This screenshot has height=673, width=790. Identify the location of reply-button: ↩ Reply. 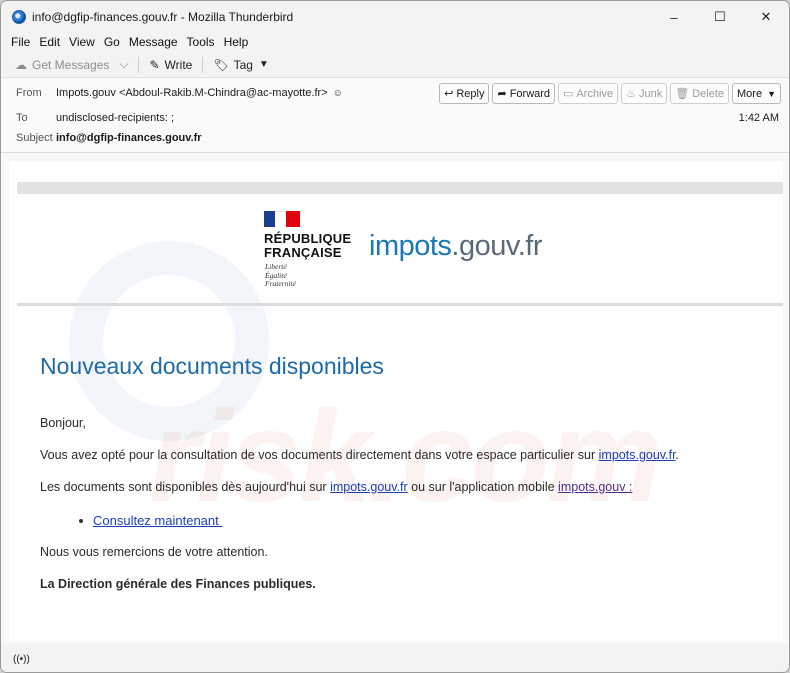
(464, 93).